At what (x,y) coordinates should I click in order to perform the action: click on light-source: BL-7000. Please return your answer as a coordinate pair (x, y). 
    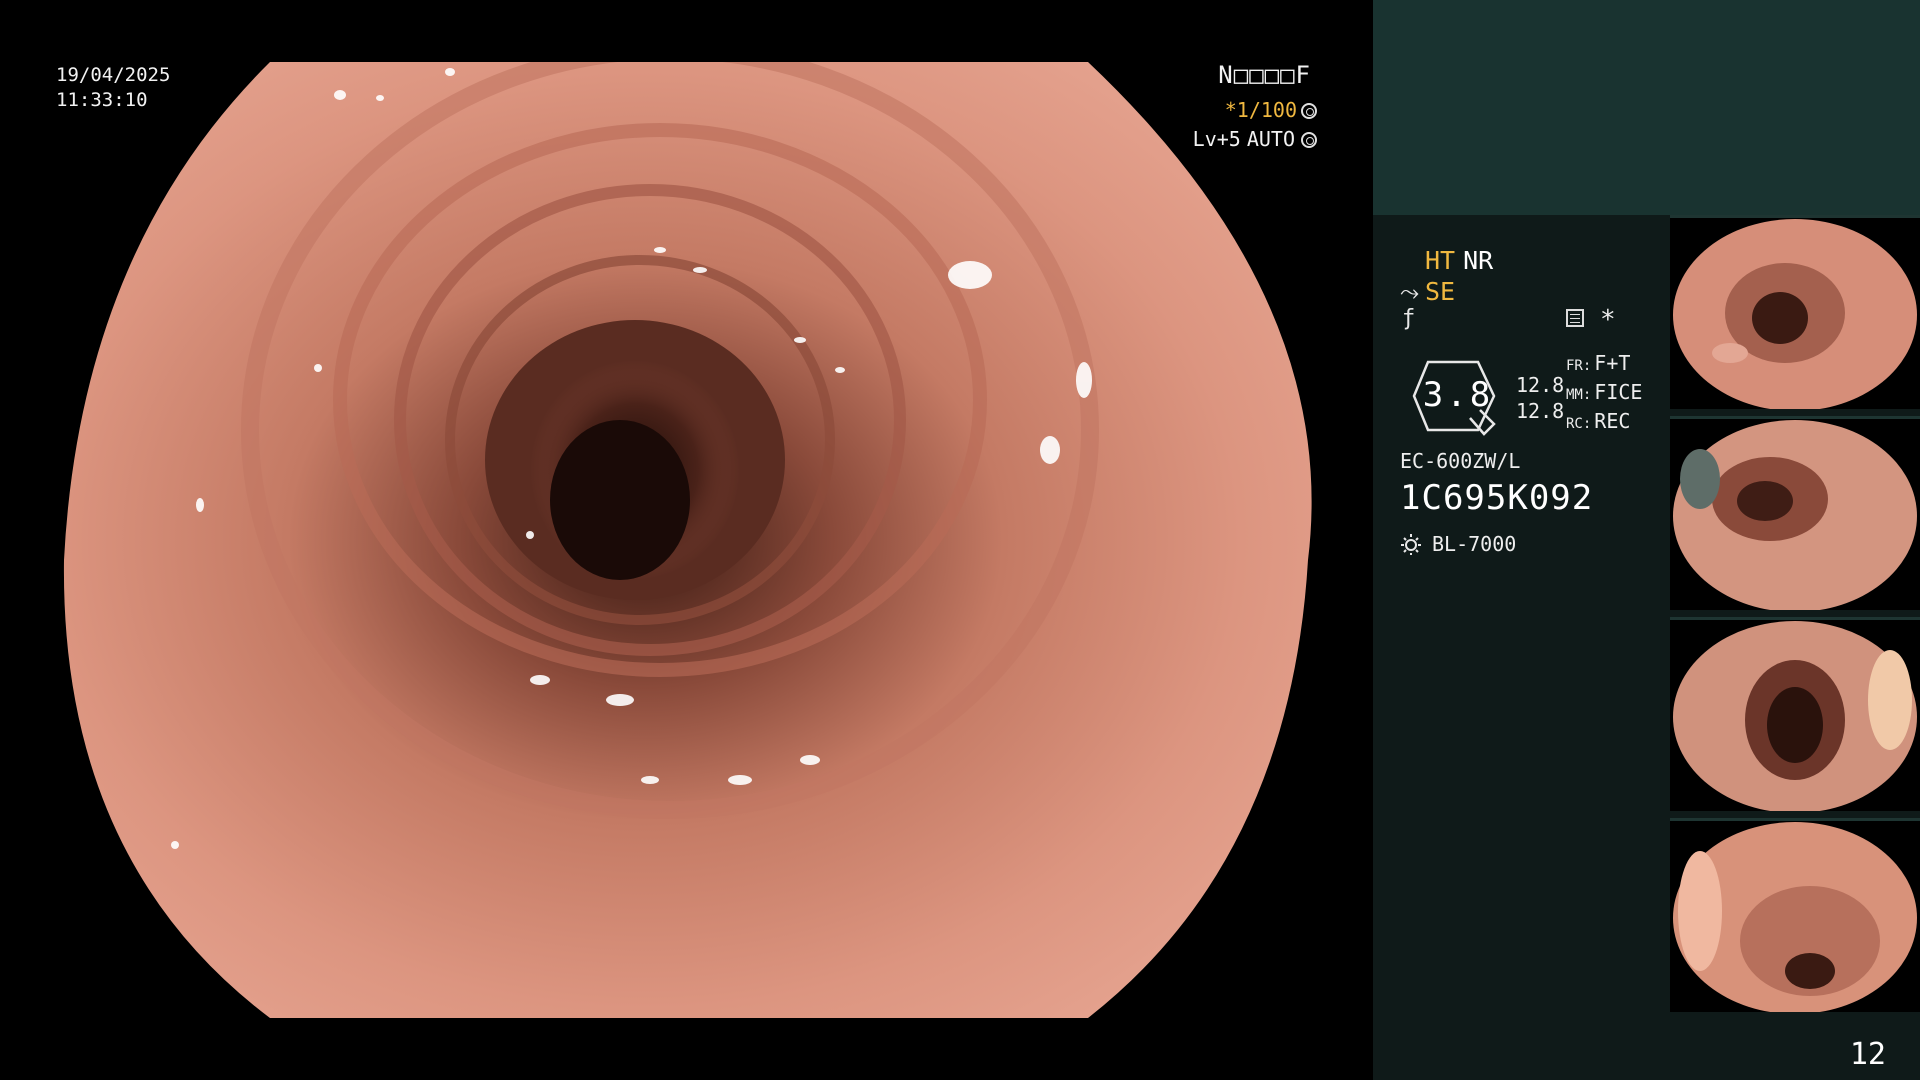
    Looking at the image, I should click on (1458, 544).